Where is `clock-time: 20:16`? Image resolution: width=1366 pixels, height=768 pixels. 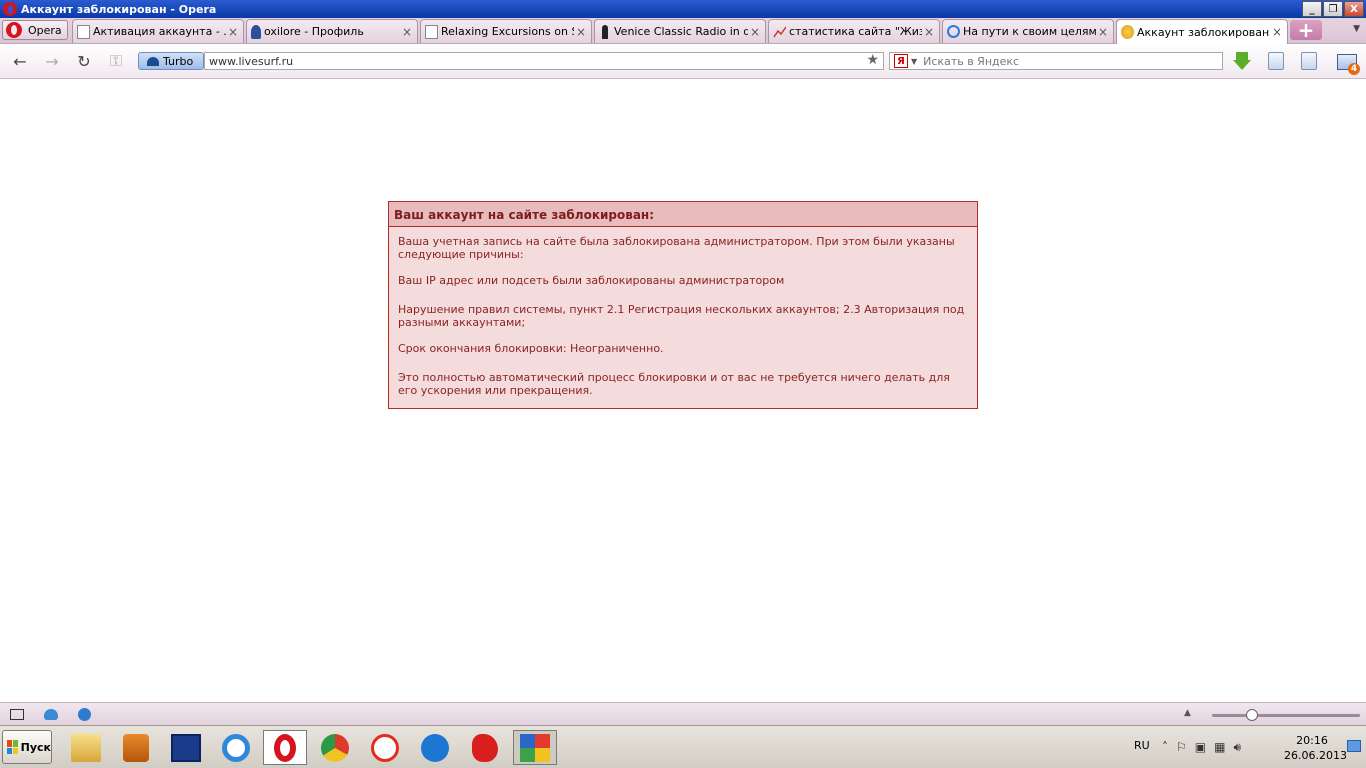
clock-time: 20:16 is located at coordinates (1312, 740).